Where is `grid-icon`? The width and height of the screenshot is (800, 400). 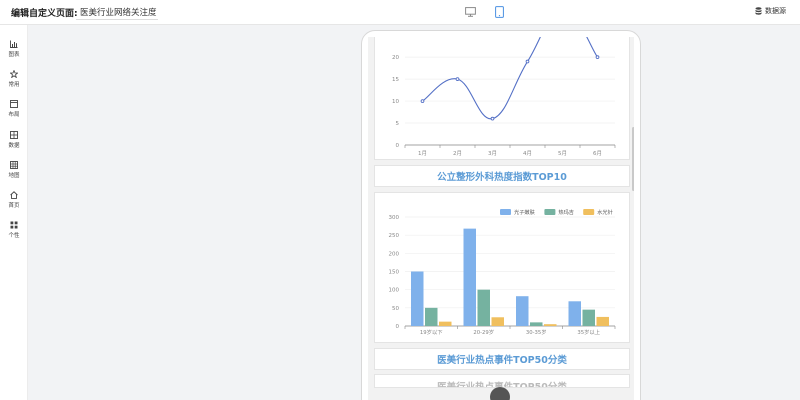
grid-icon is located at coordinates (14, 165).